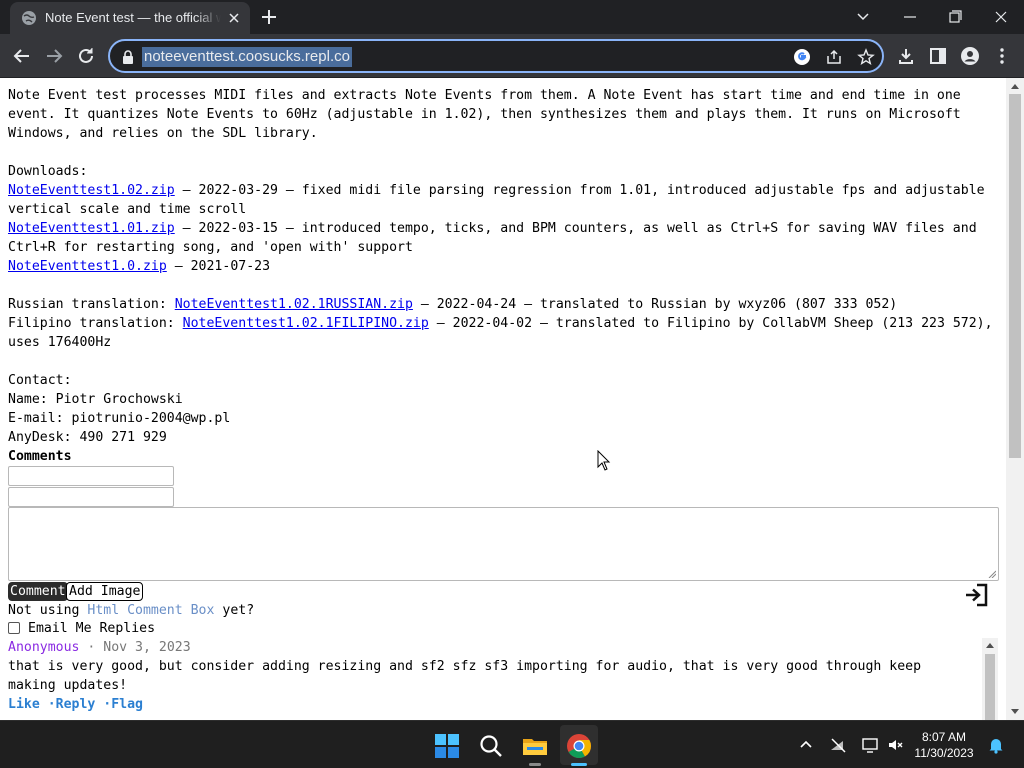 Image resolution: width=1024 pixels, height=768 pixels. I want to click on new-tab-icon, so click(269, 17).